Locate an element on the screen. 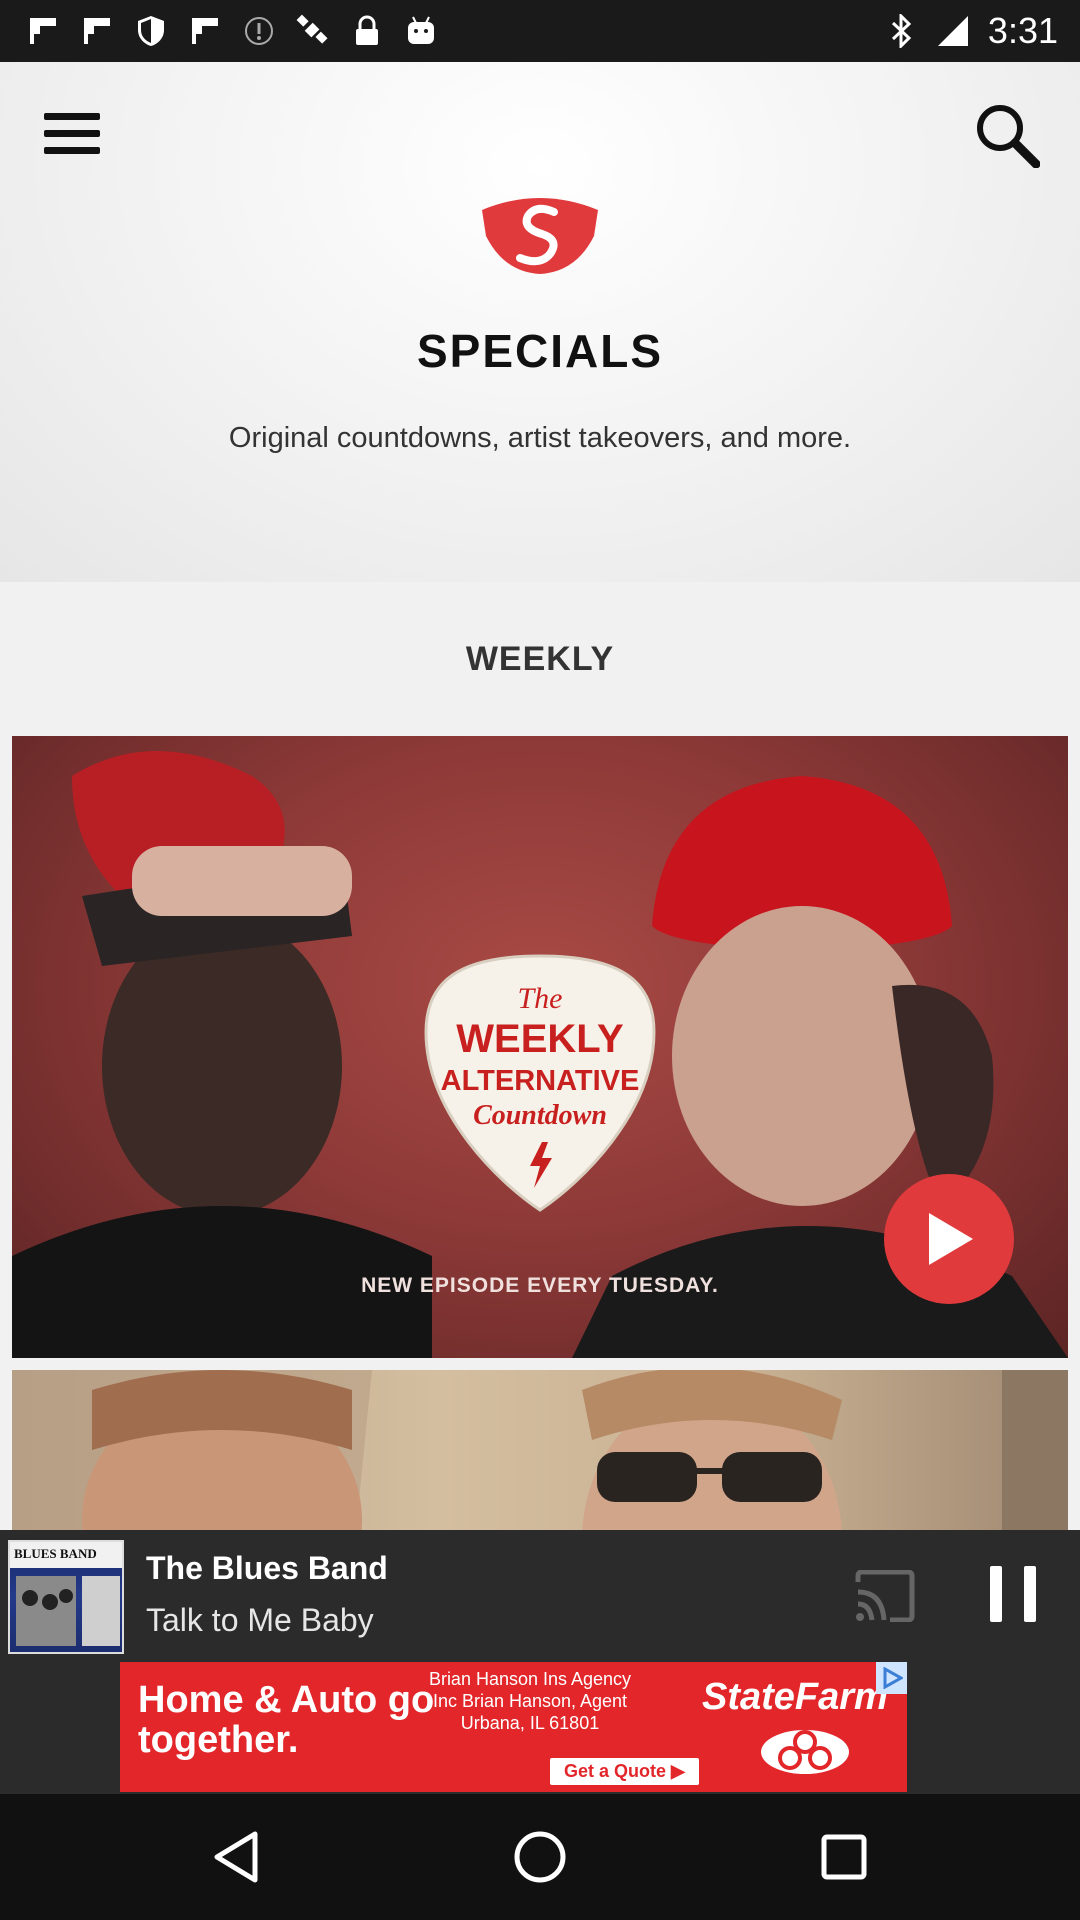  ad-brand: StateFarm is located at coordinates (795, 1697).